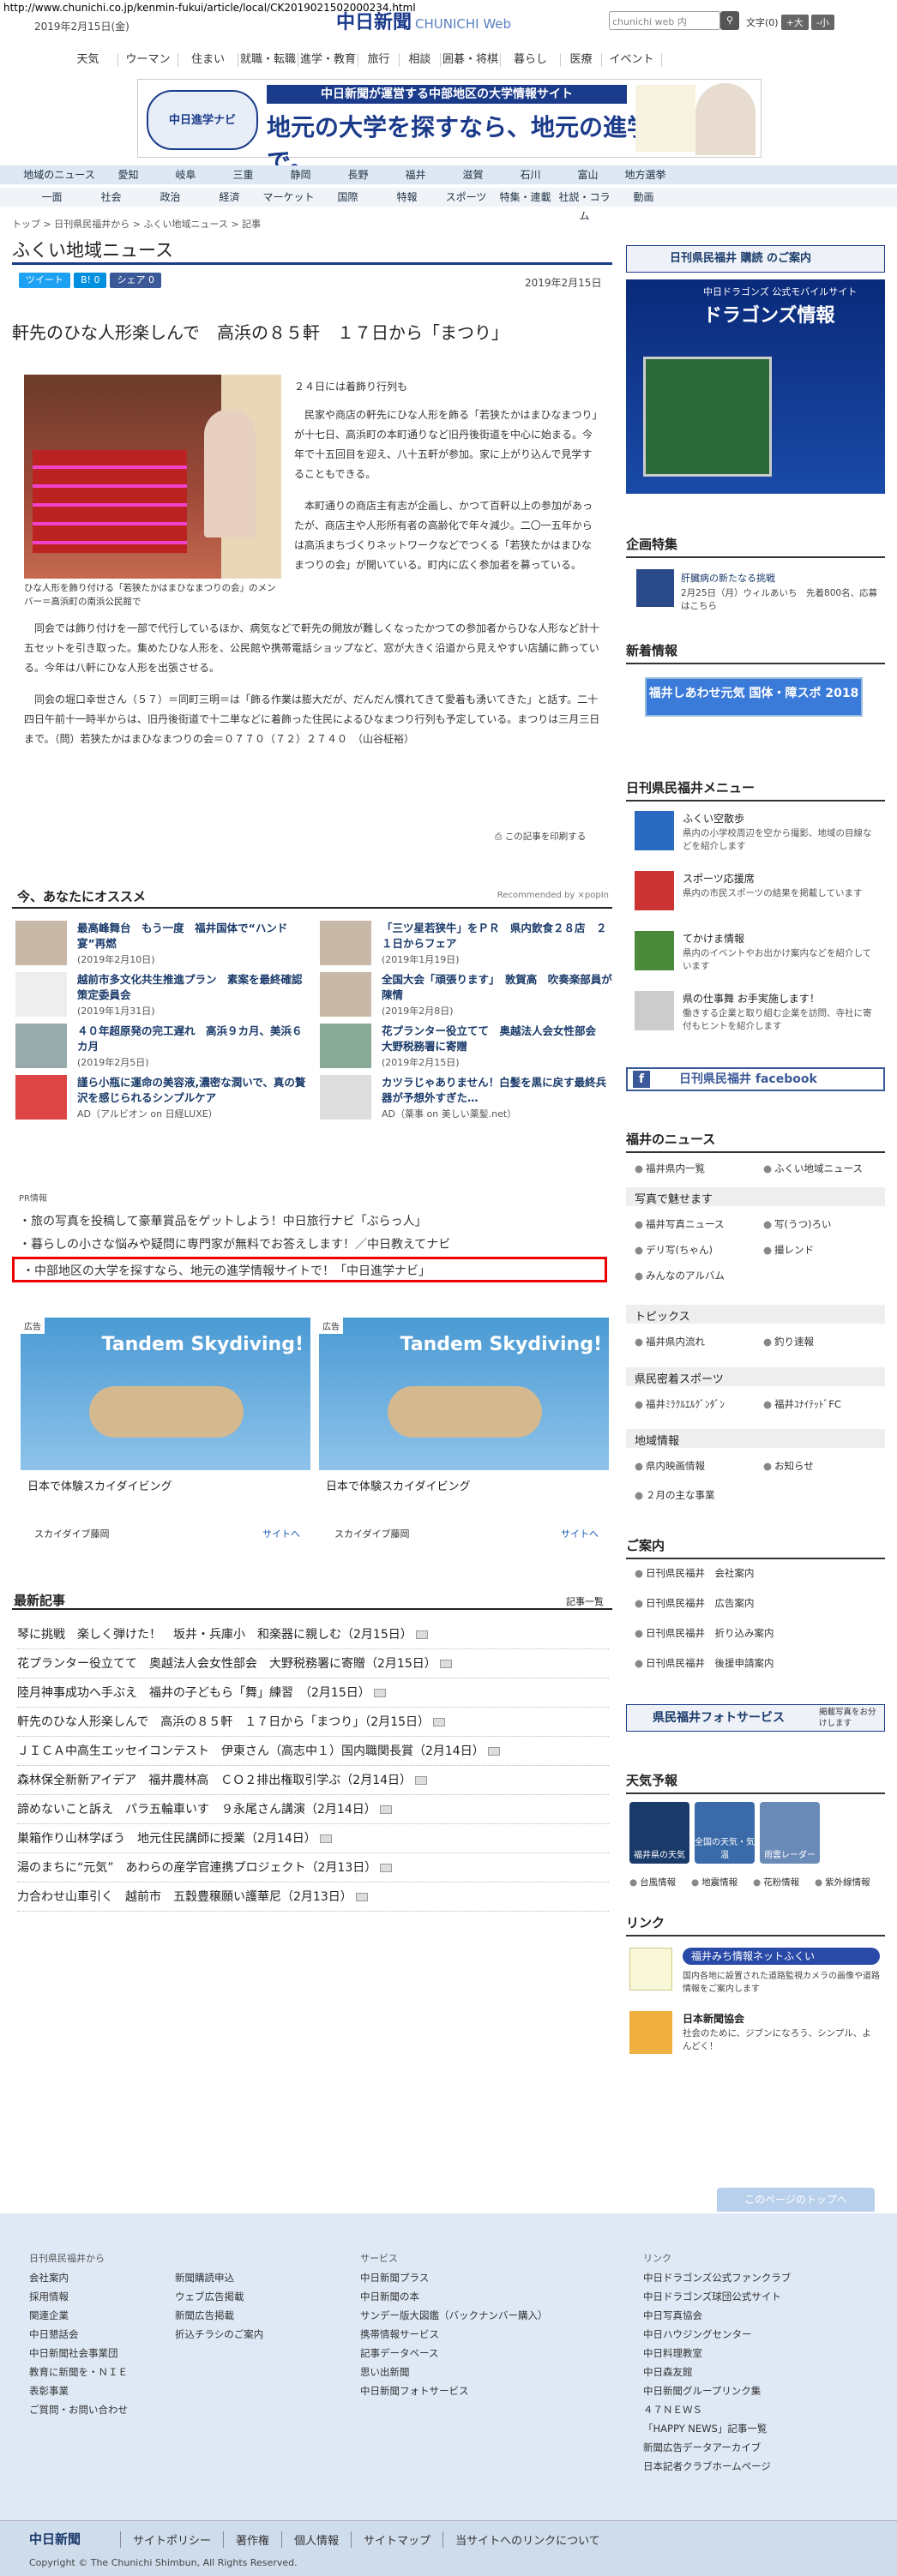  Describe the element at coordinates (454, 2277) in the screenshot. I see `footer-link: 中日新聞プラス` at that location.